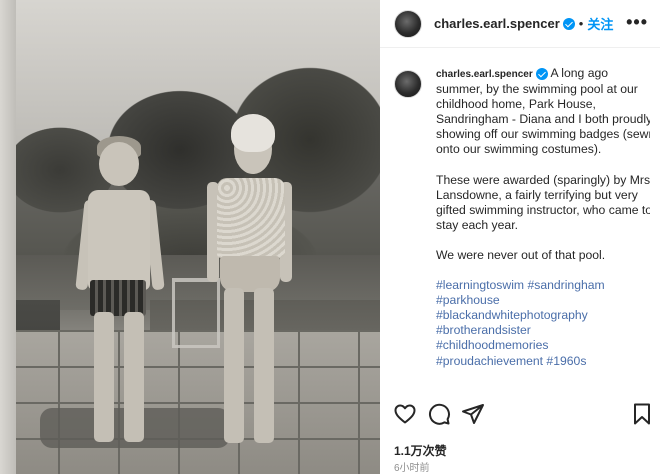  What do you see at coordinates (408, 23) in the screenshot?
I see `avatar` at bounding box center [408, 23].